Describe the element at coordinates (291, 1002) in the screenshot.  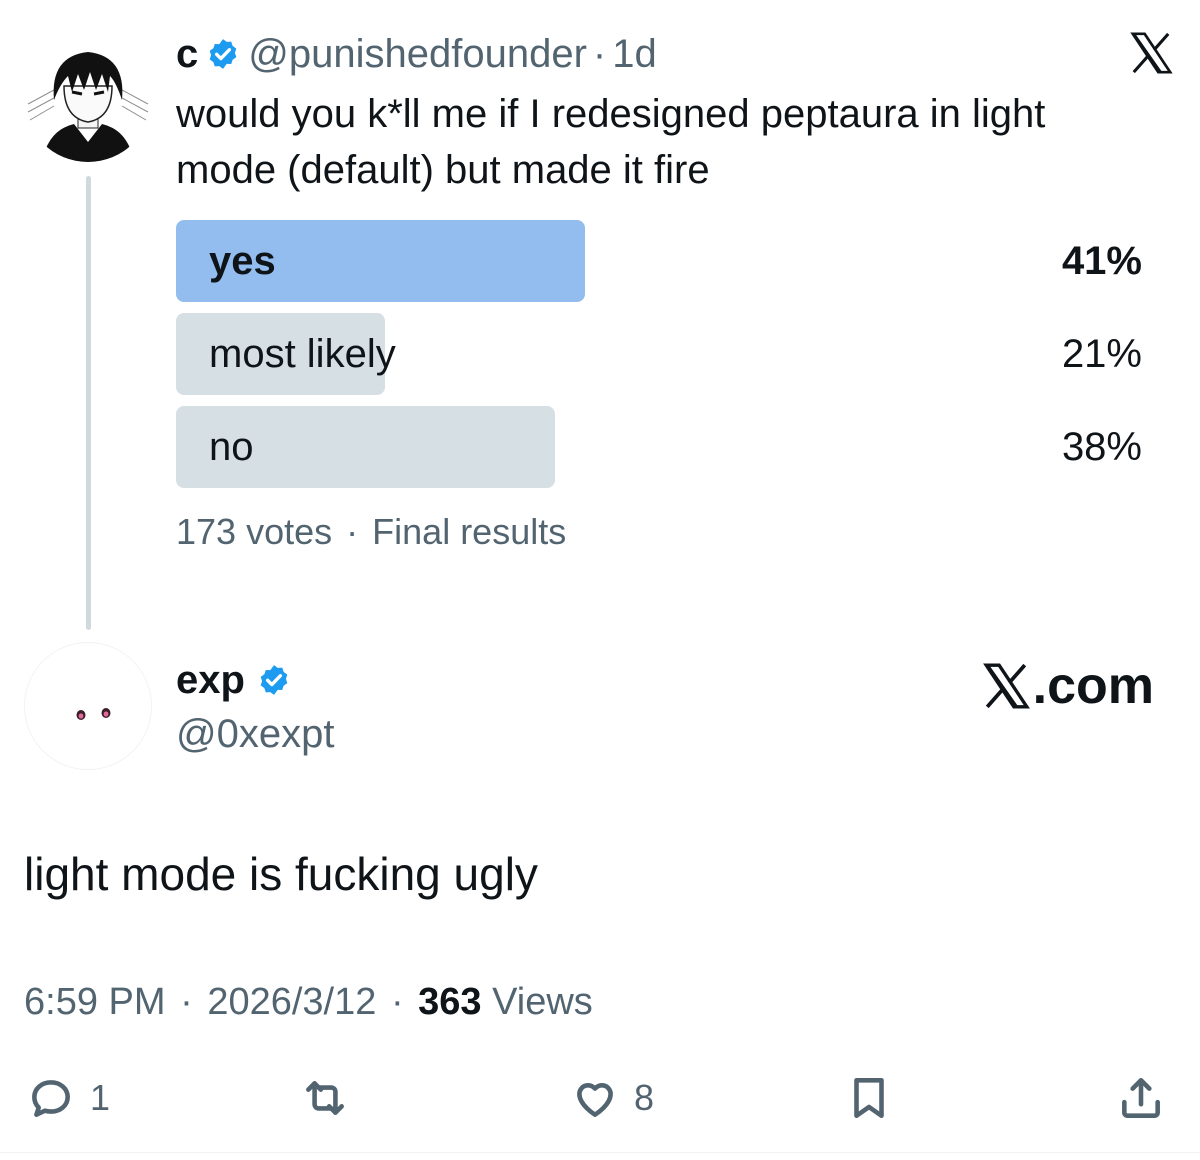
I see `tweet-date: 2026/3/12` at that location.